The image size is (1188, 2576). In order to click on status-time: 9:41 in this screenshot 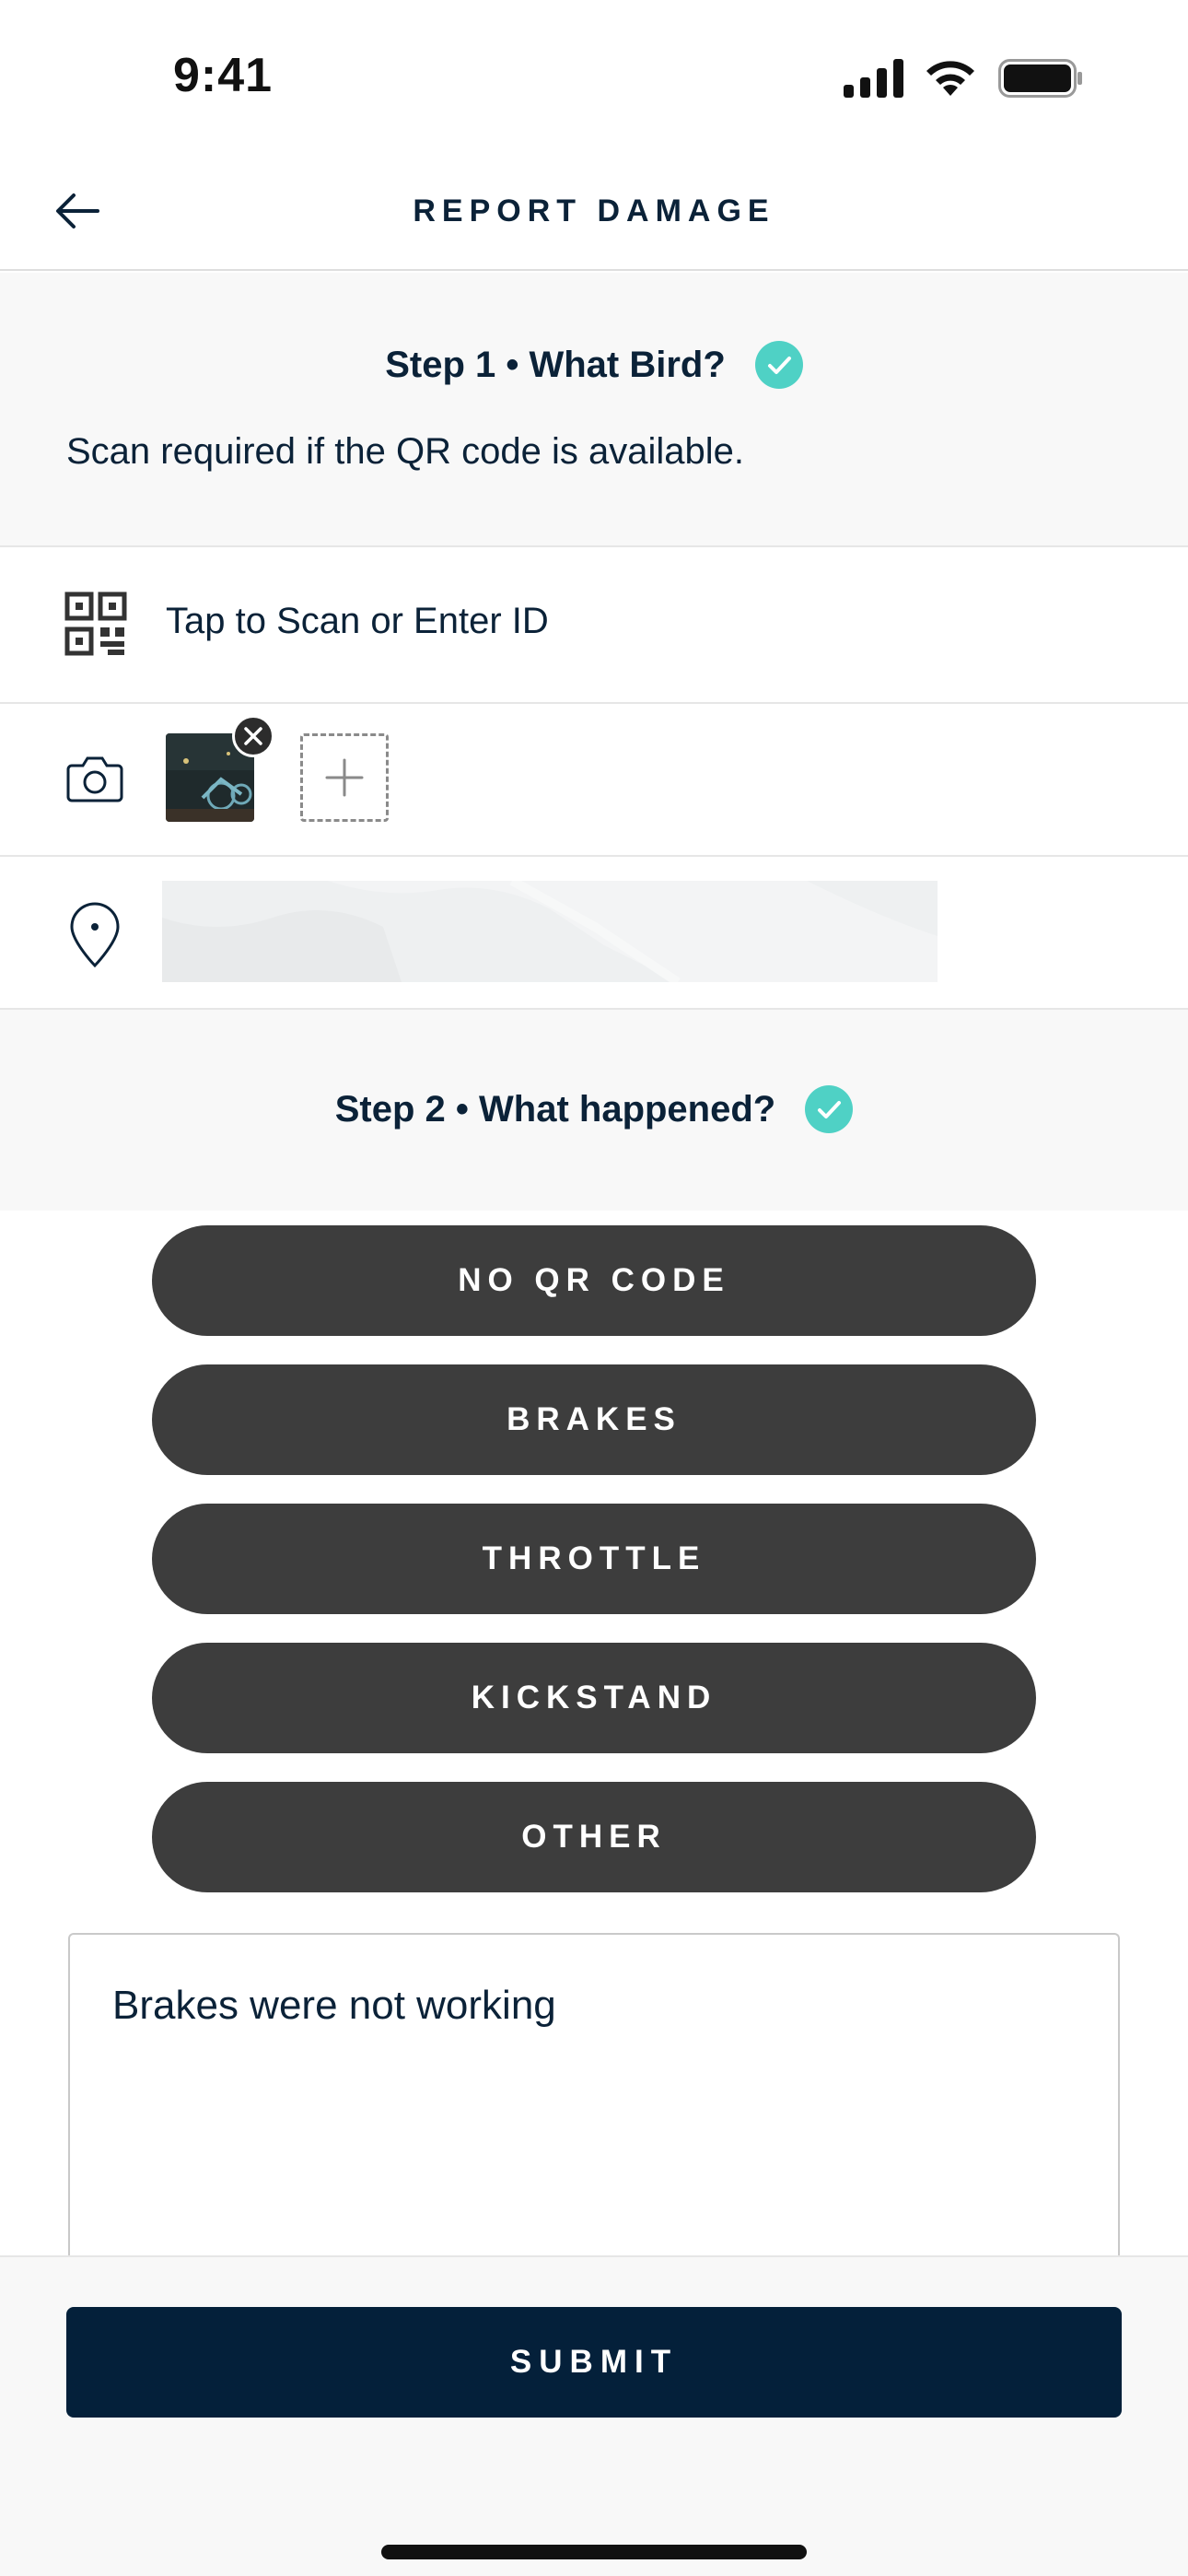, I will do `click(223, 75)`.